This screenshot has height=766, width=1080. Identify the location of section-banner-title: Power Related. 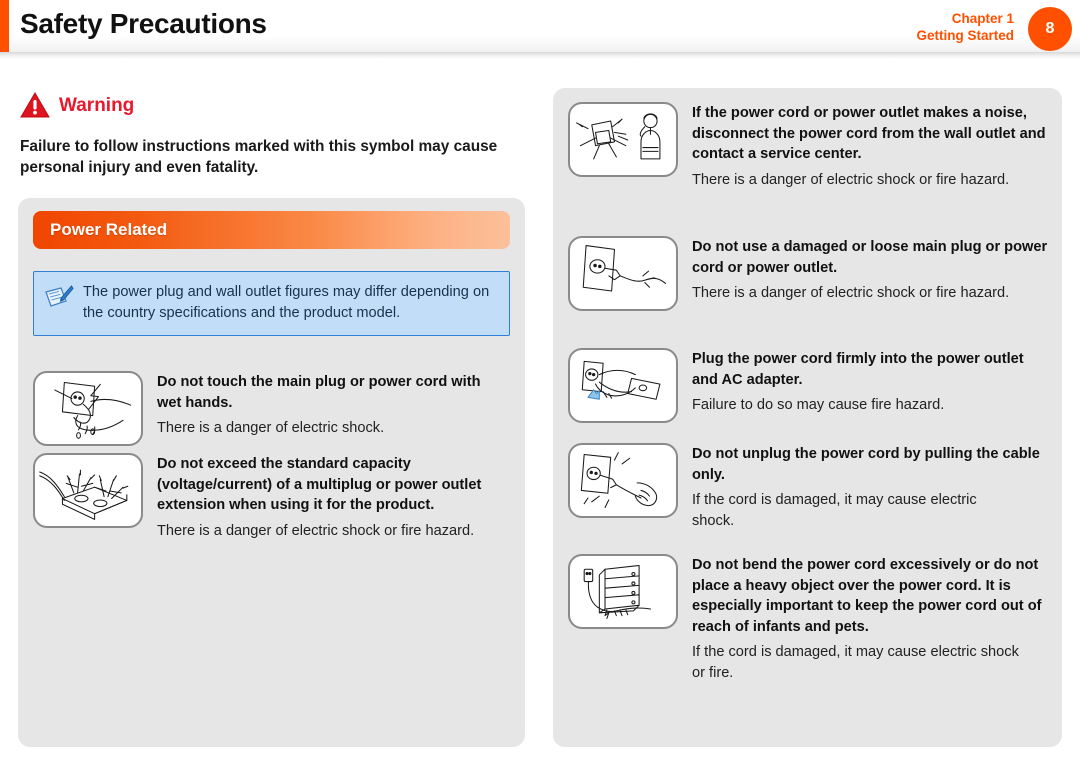
(109, 229).